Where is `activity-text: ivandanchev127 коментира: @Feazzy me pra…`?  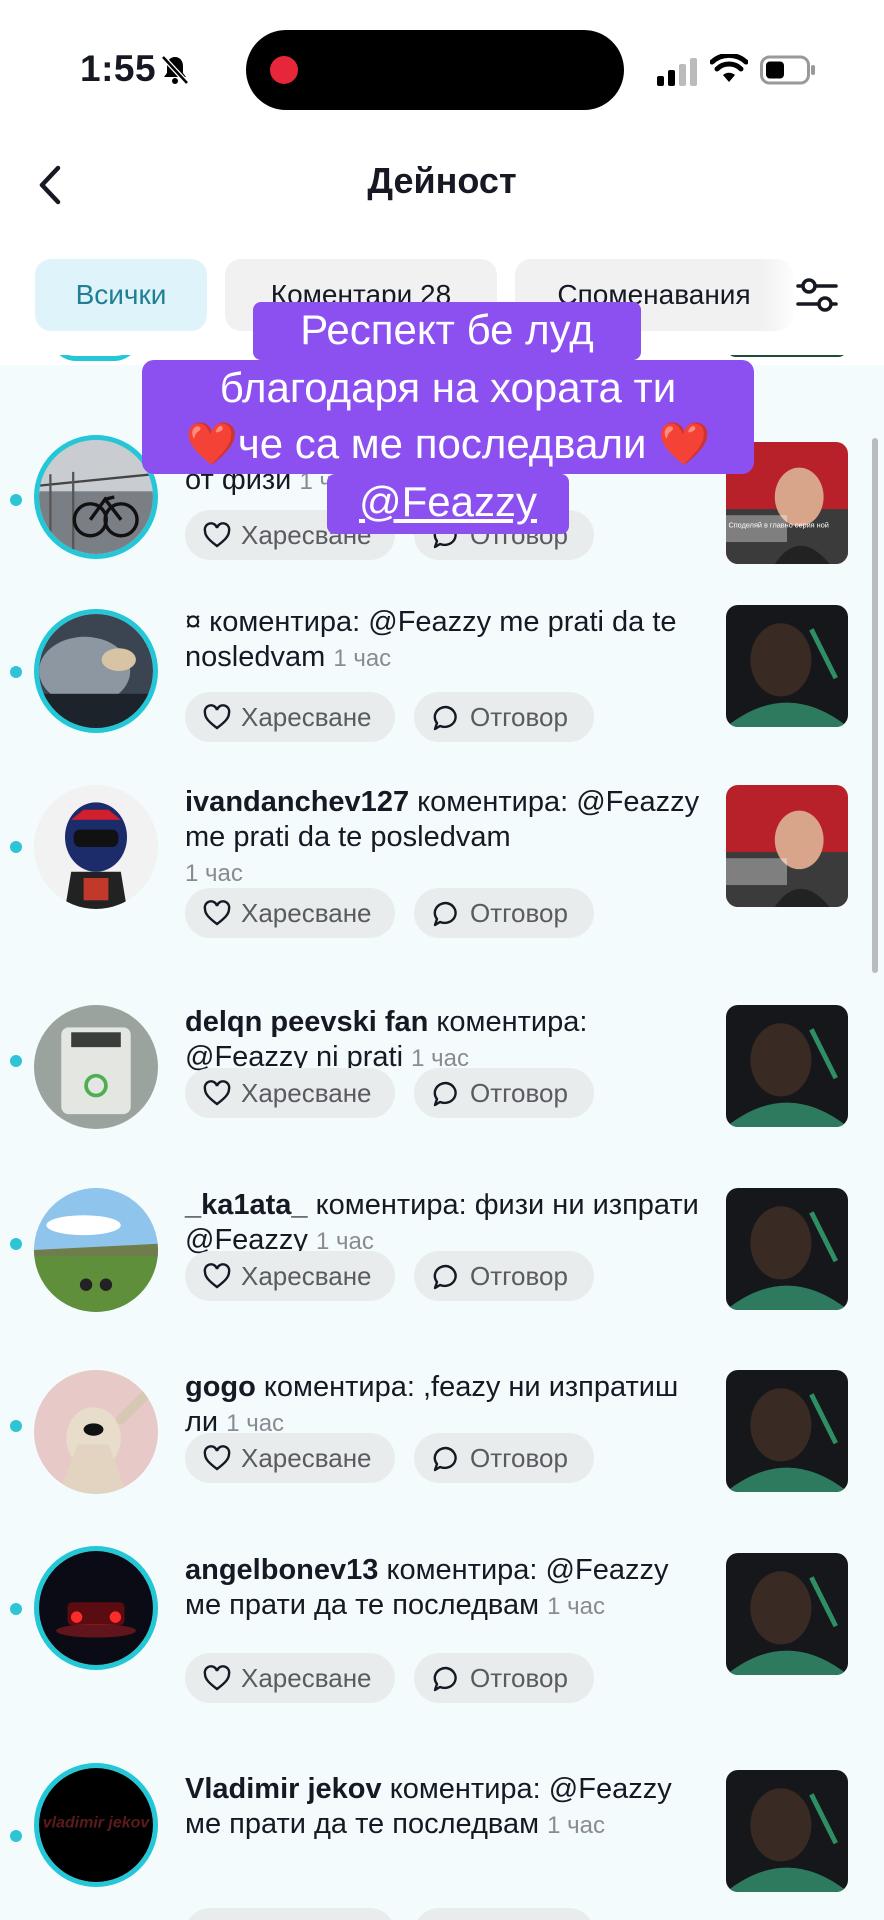
activity-text: ivandanchev127 коментира: @Feazzy me pra… is located at coordinates (442, 836).